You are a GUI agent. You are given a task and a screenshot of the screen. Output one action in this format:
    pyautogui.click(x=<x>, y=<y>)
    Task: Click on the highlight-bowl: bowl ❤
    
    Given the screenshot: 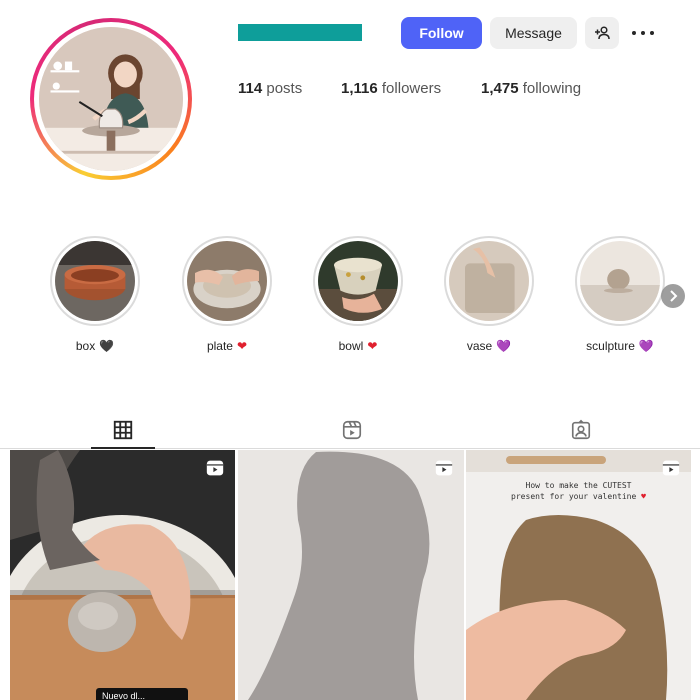 What is the action you would take?
    pyautogui.click(x=358, y=294)
    